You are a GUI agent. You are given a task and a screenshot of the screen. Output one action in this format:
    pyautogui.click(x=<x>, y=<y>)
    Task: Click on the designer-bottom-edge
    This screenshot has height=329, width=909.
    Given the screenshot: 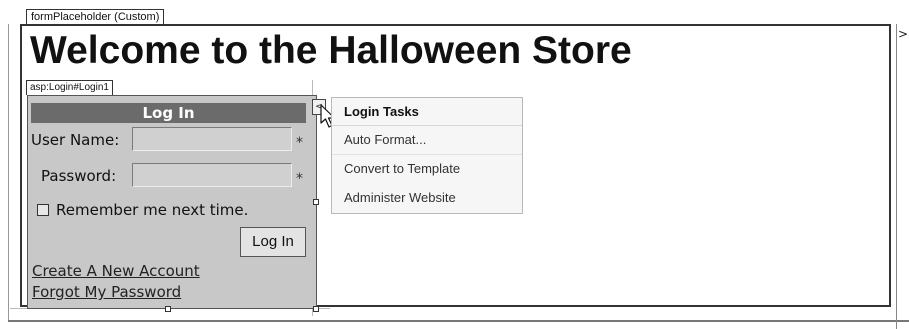 What is the action you would take?
    pyautogui.click(x=458, y=321)
    